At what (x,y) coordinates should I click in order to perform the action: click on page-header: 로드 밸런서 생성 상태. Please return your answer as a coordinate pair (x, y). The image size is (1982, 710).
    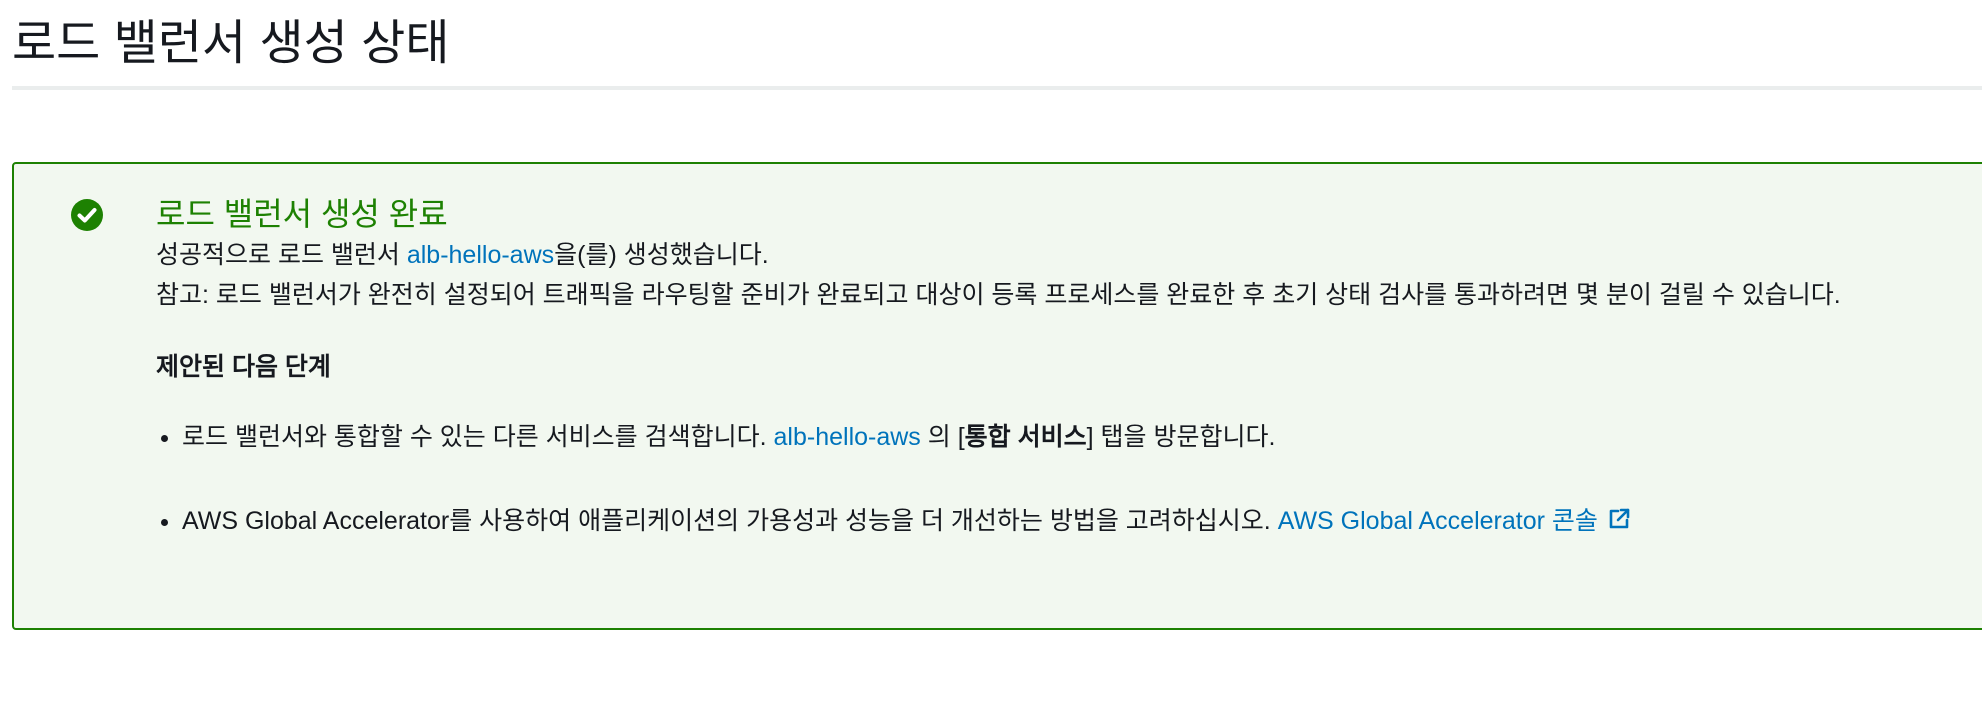
    Looking at the image, I should click on (997, 45).